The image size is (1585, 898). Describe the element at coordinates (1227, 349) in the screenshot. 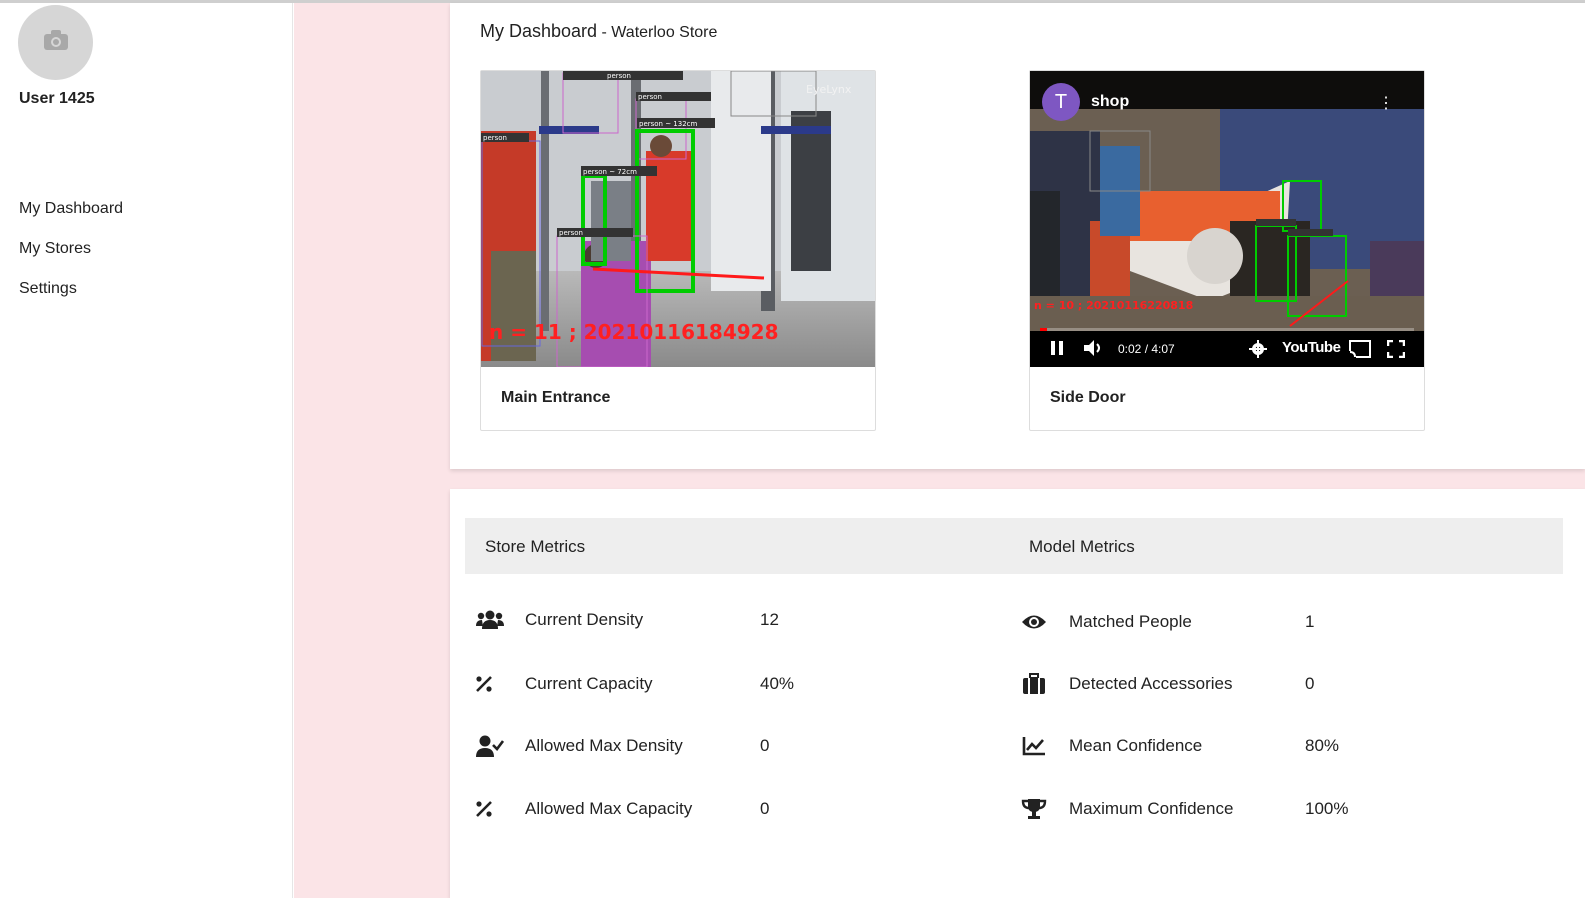

I see `video-controls: 0:02 / 4:07 YouTube` at that location.